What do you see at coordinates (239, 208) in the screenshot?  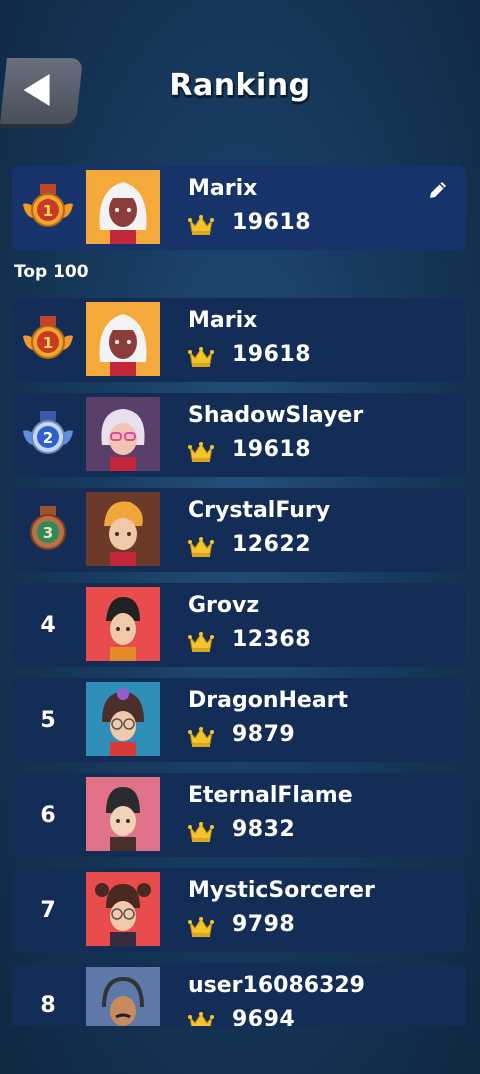 I see `my-ranking-card: 1 Marix 19618` at bounding box center [239, 208].